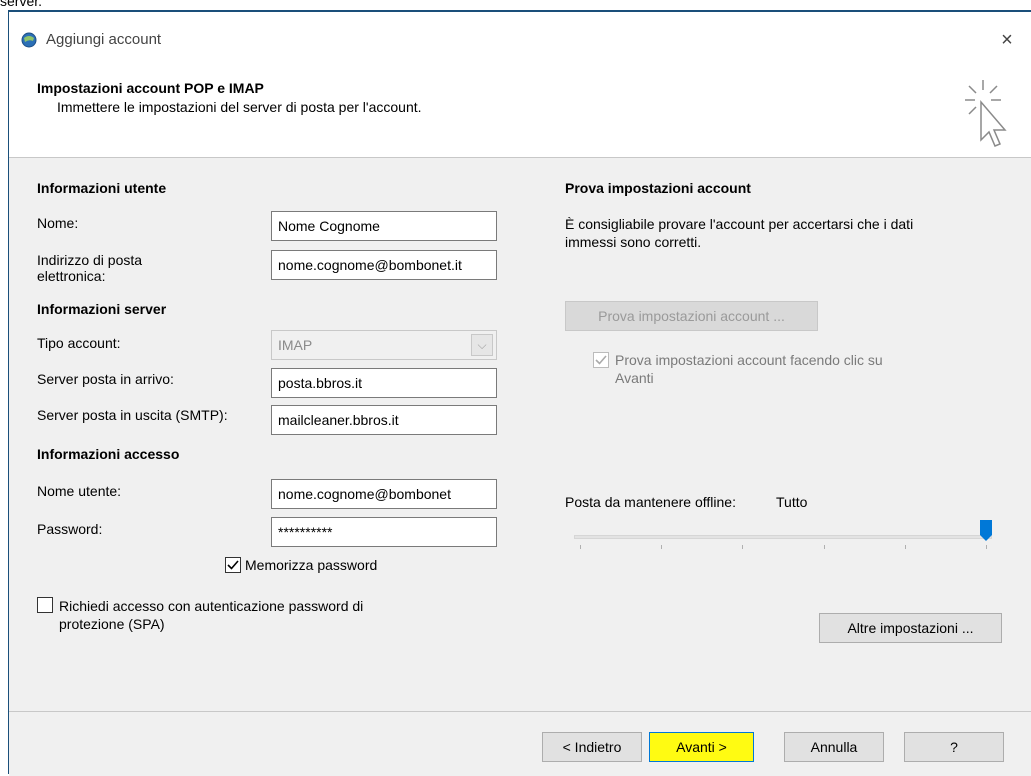  What do you see at coordinates (45, 605) in the screenshot?
I see `spa-checkbox` at bounding box center [45, 605].